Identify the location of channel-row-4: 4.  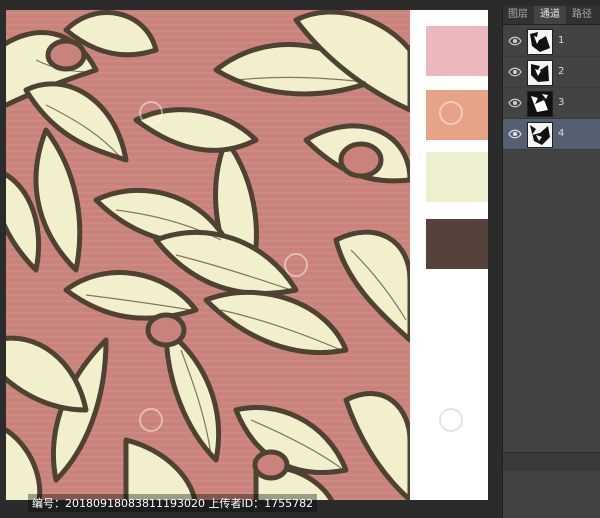
(551, 134).